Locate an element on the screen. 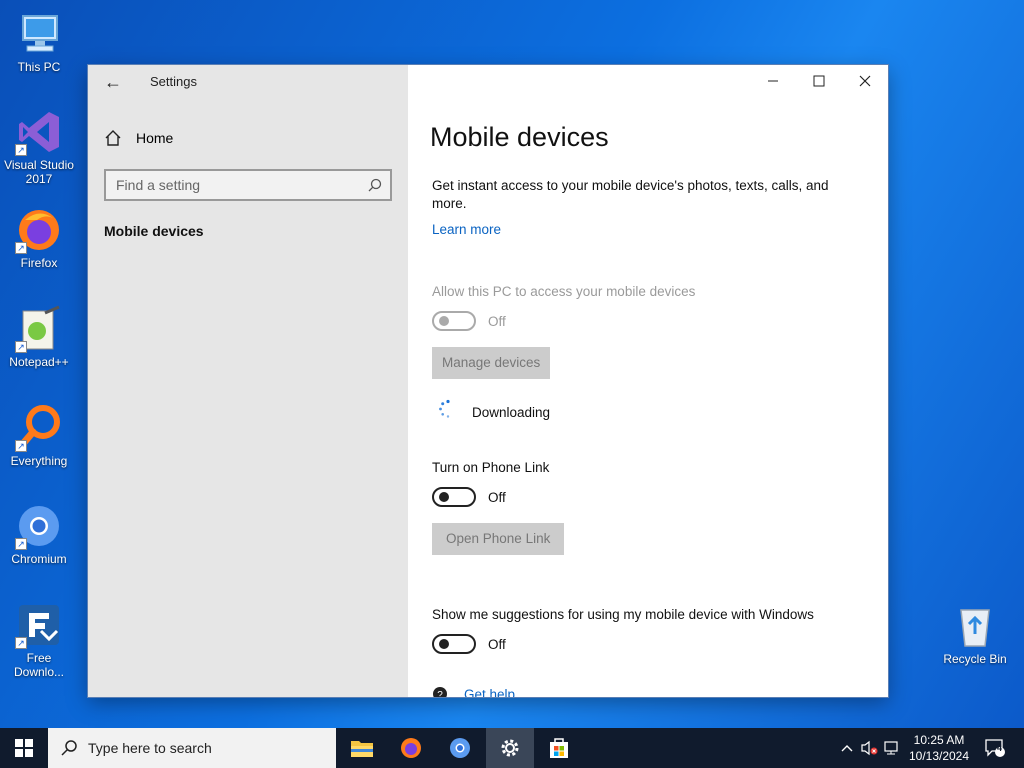 The image size is (1024, 768). desktop-icon-label: This PC is located at coordinates (39, 67).